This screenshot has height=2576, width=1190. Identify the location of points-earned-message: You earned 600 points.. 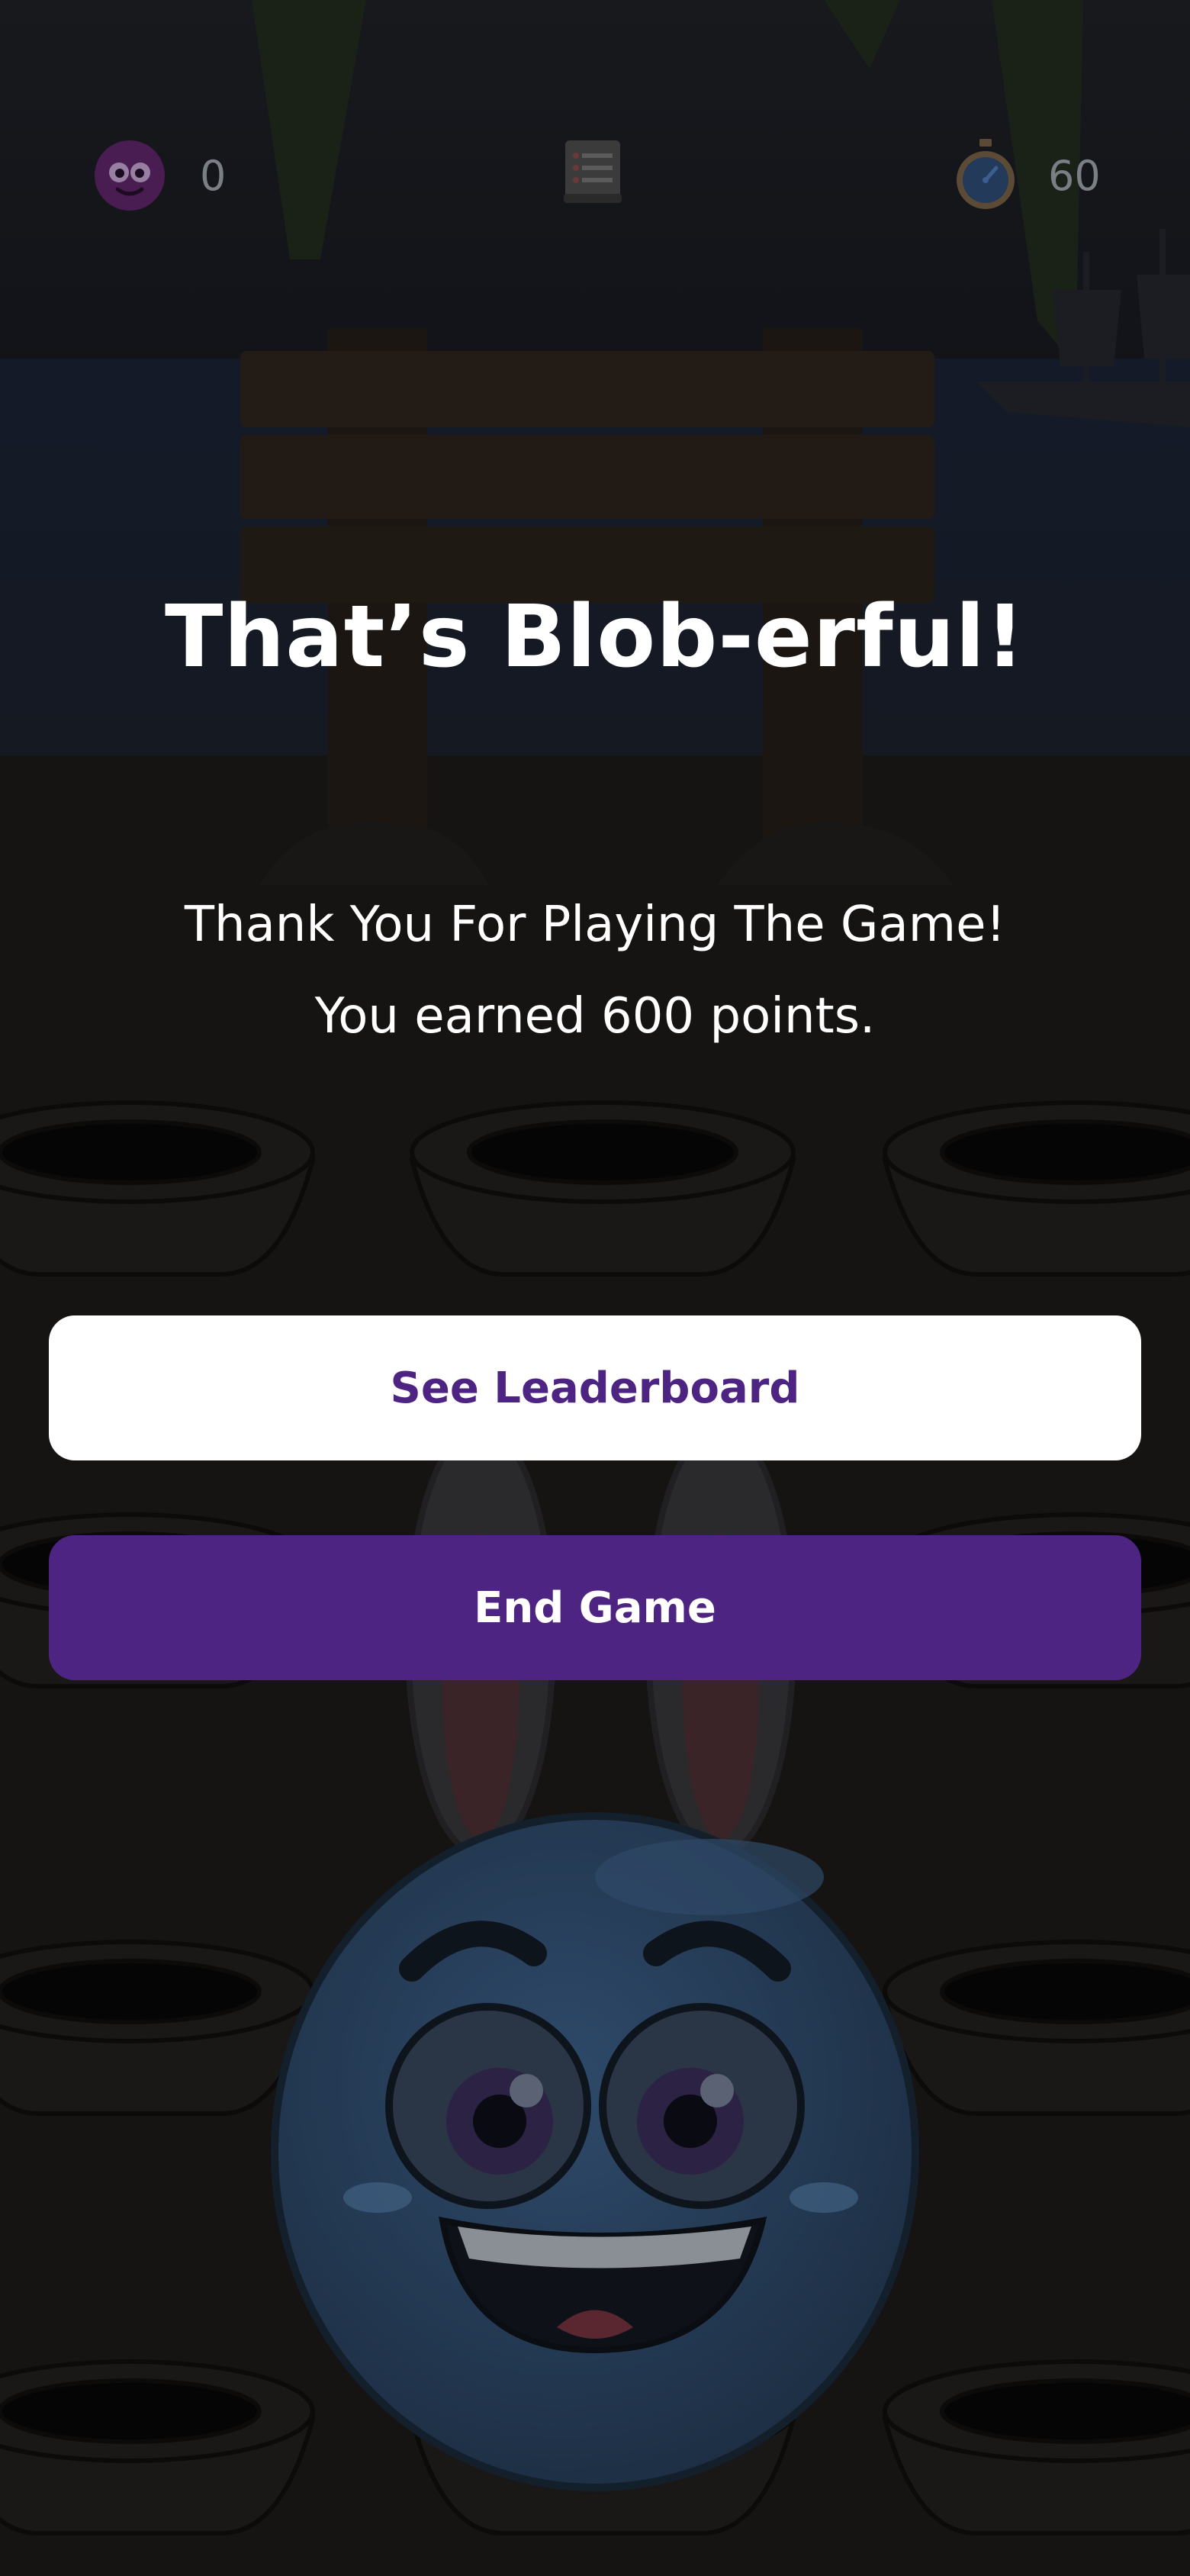
(595, 1016).